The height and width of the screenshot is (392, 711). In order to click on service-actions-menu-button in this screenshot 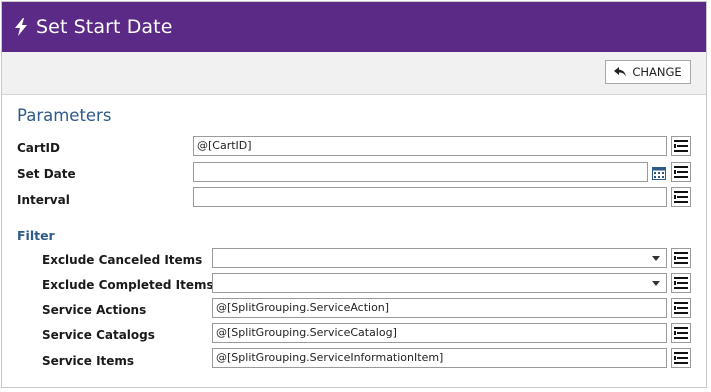, I will do `click(681, 308)`.